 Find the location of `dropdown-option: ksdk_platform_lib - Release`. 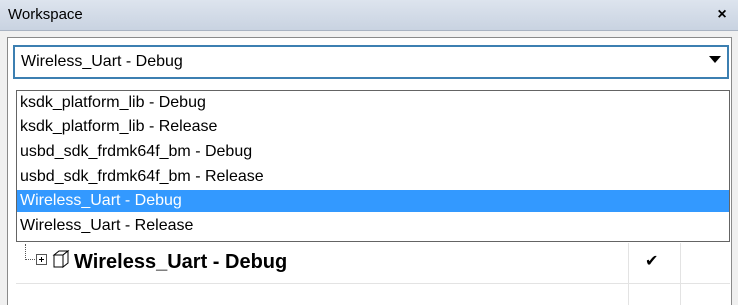

dropdown-option: ksdk_platform_lib - Release is located at coordinates (373, 127).